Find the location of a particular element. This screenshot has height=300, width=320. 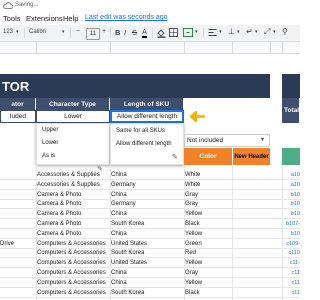

length-of-sku-select: Allow different length is located at coordinates (147, 116).